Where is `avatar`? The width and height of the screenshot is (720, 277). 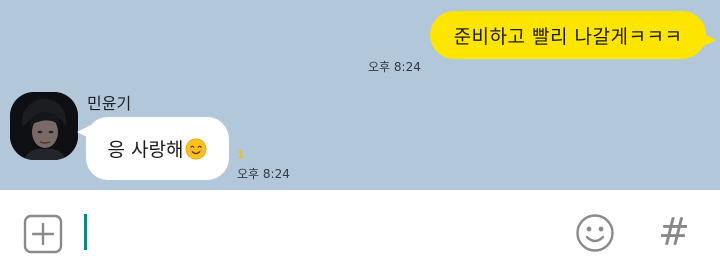 avatar is located at coordinates (44, 126).